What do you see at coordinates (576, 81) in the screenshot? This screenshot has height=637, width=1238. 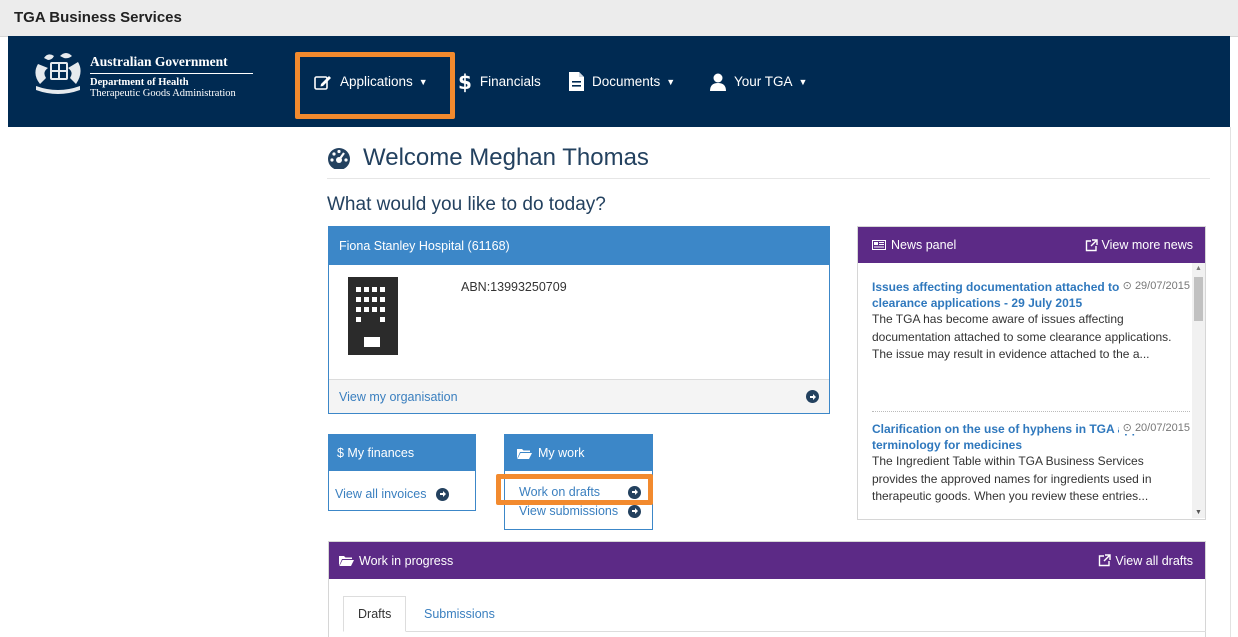 I see `file-icon` at bounding box center [576, 81].